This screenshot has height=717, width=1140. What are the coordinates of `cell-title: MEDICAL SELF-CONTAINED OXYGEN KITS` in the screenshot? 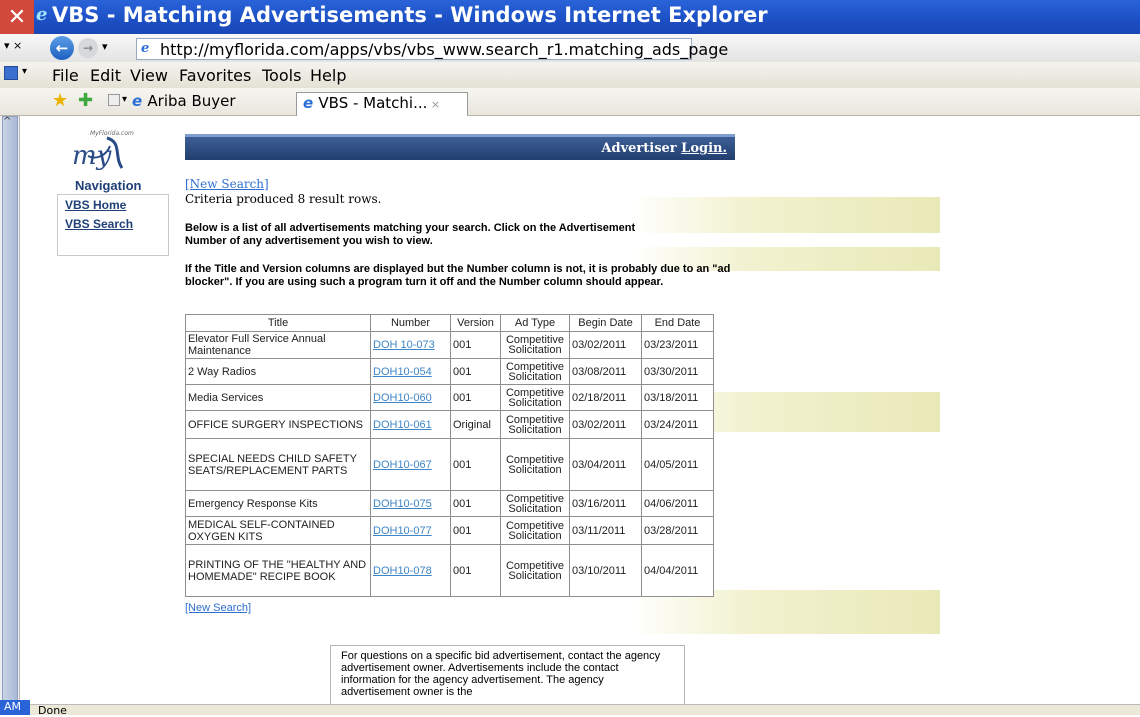 It's located at (278, 530).